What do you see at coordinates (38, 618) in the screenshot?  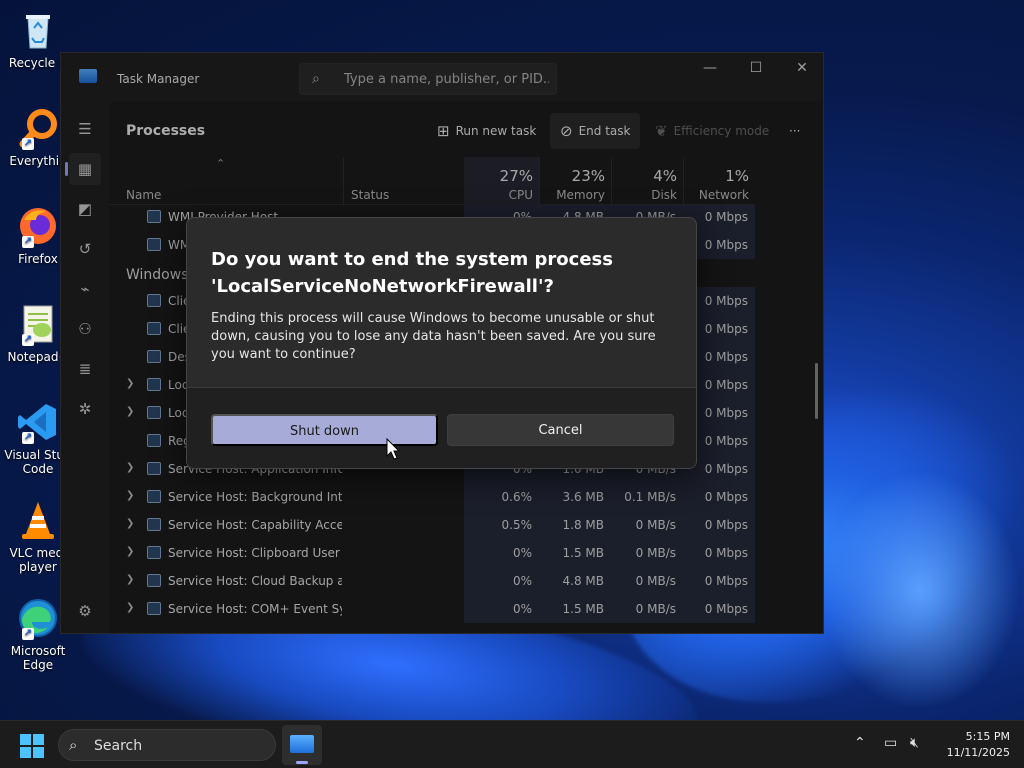 I see `edge-icon: ↗` at bounding box center [38, 618].